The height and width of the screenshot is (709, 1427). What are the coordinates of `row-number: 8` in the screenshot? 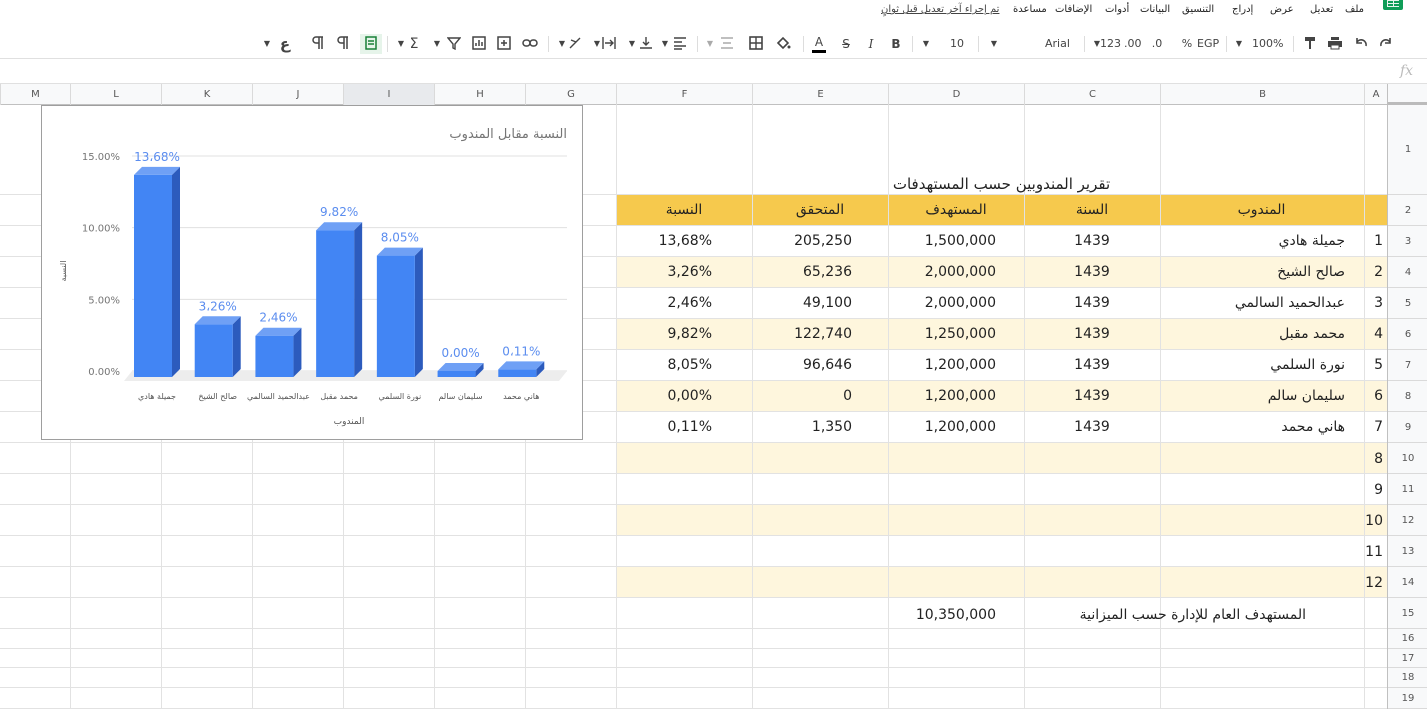 It's located at (1373, 459).